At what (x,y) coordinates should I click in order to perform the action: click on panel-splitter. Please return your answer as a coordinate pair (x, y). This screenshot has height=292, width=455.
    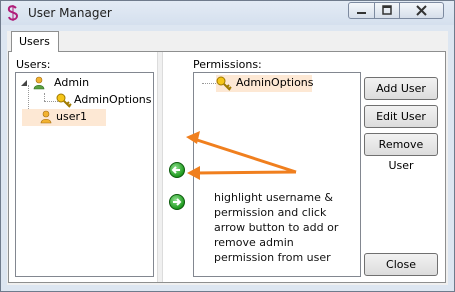
    Looking at the image, I should click on (160, 167).